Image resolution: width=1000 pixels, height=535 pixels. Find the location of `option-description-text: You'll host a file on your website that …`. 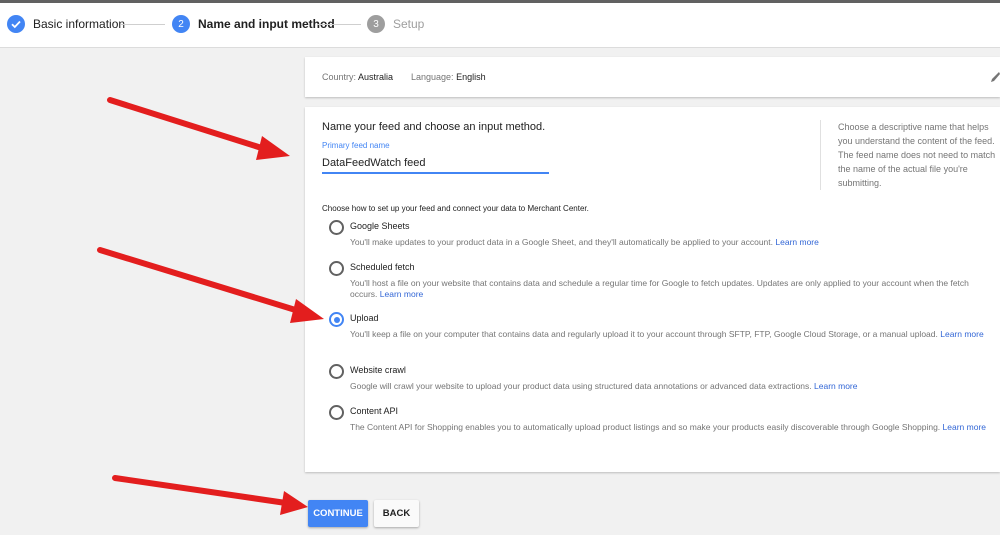

option-description-text: You'll host a file on your website that … is located at coordinates (659, 288).